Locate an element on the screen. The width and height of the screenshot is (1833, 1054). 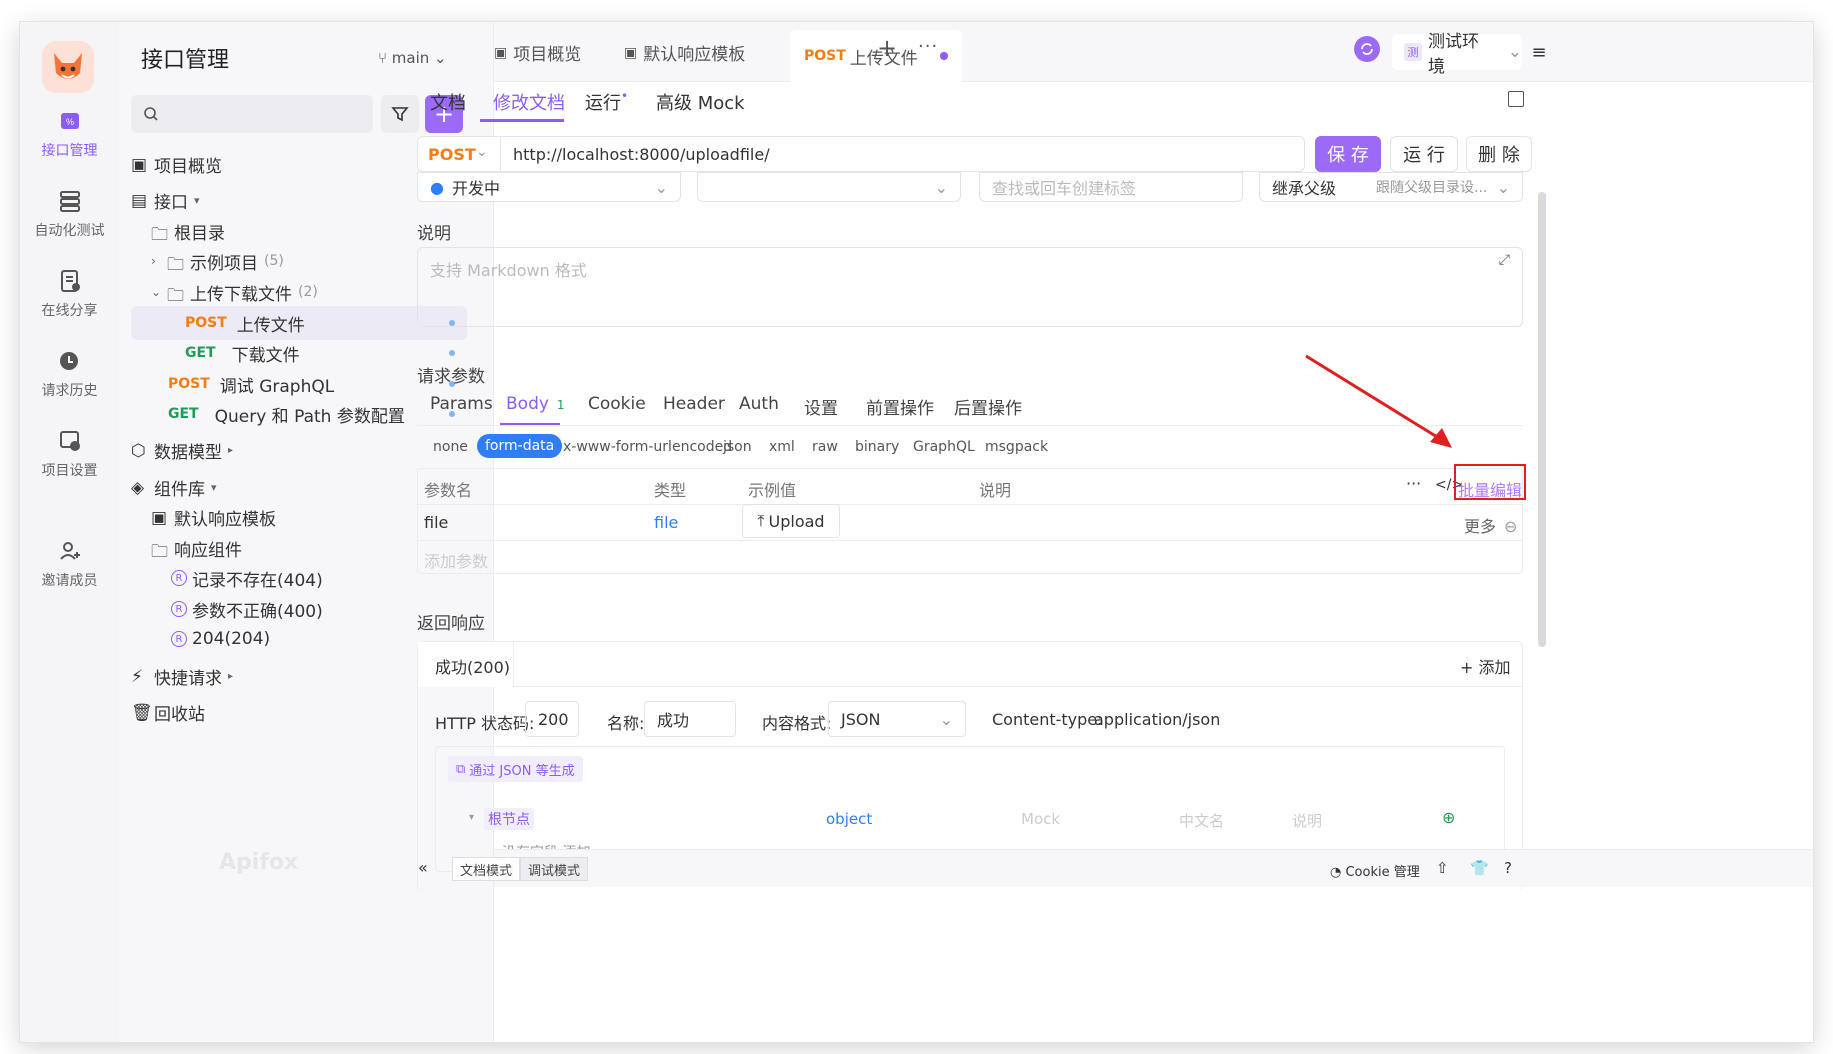
description-editor: 支持 Markdown 格式 ⤢ is located at coordinates (970, 287).